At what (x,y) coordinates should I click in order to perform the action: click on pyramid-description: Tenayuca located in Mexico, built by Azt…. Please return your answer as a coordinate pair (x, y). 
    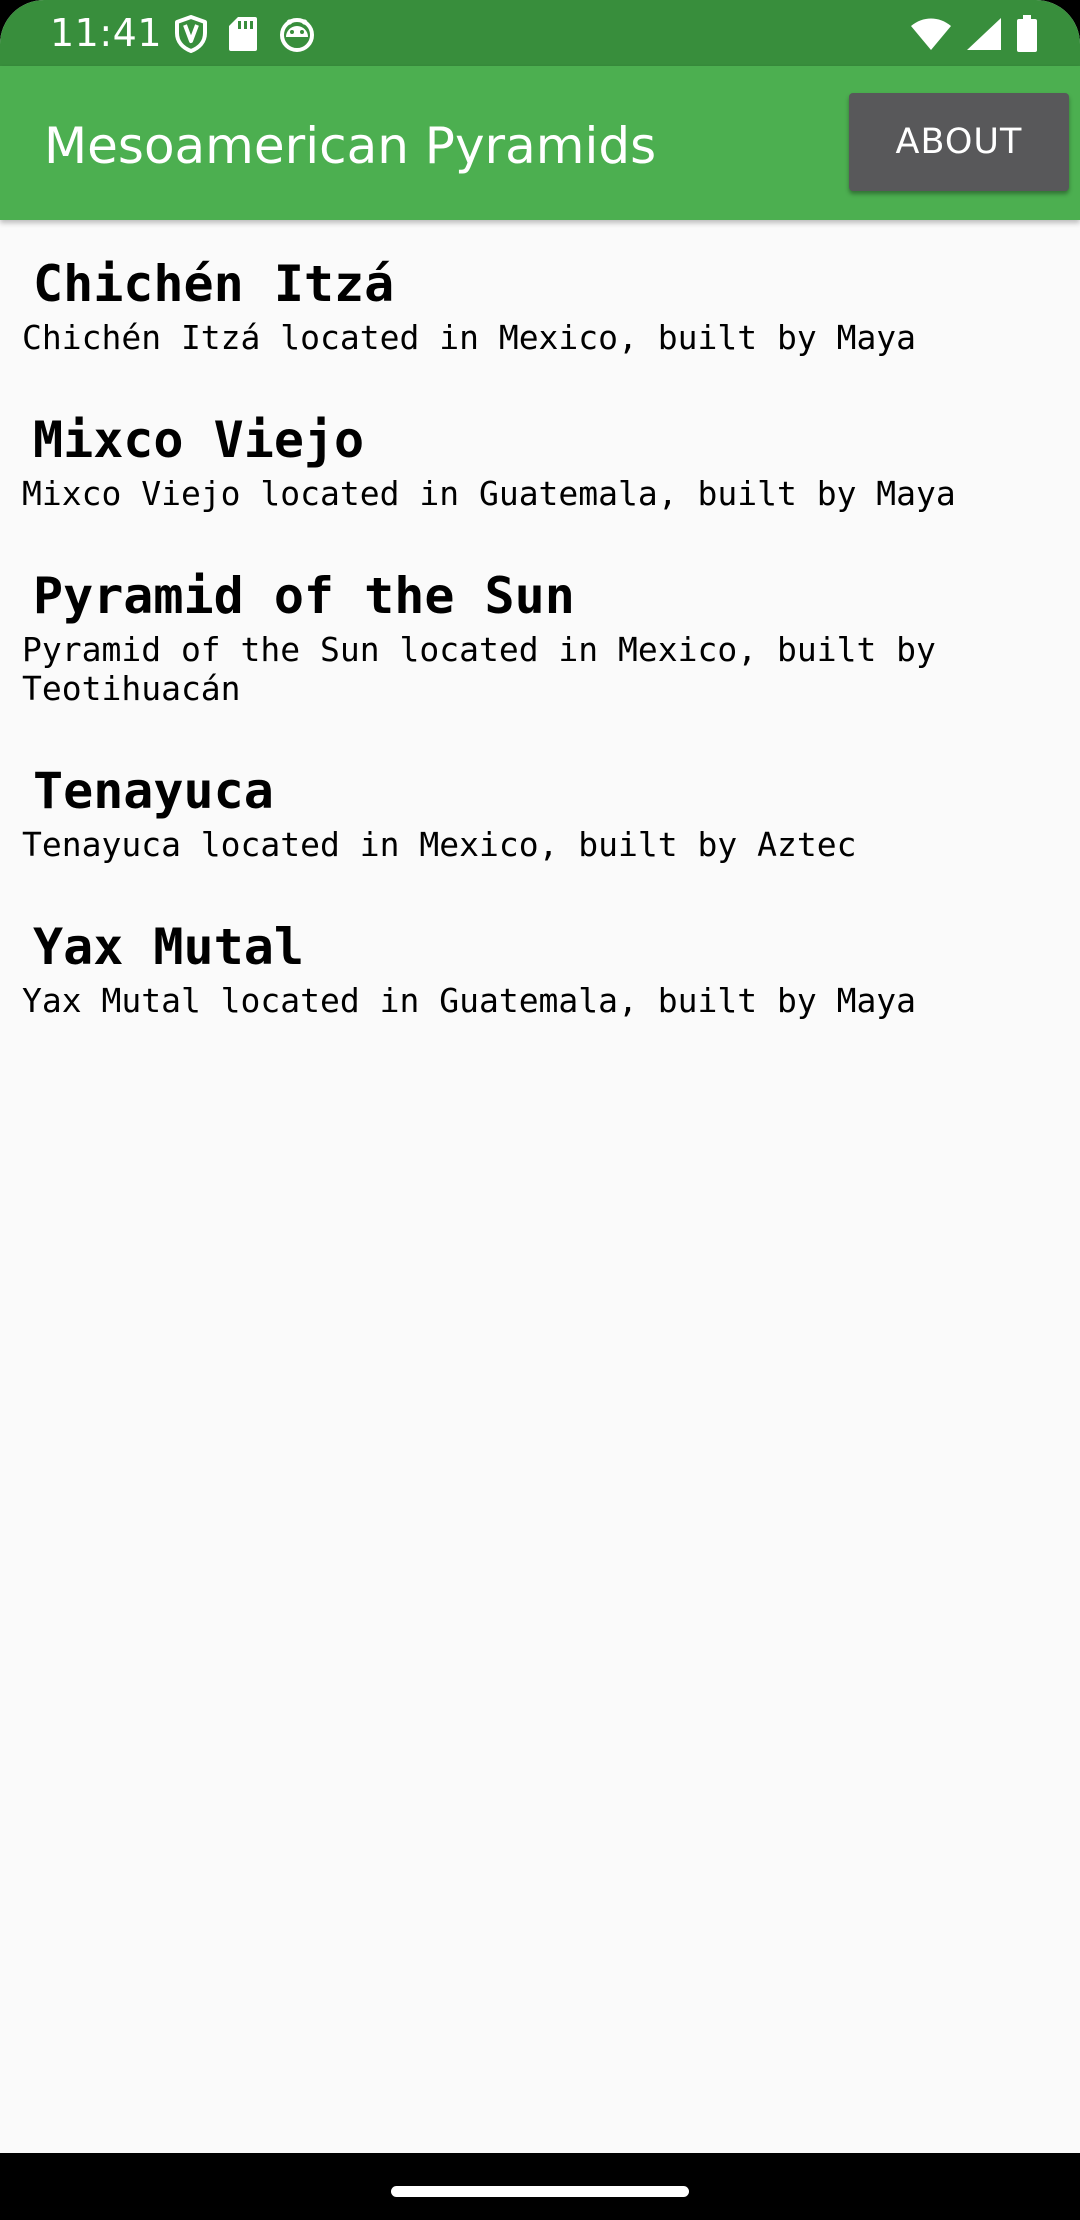
    Looking at the image, I should click on (439, 844).